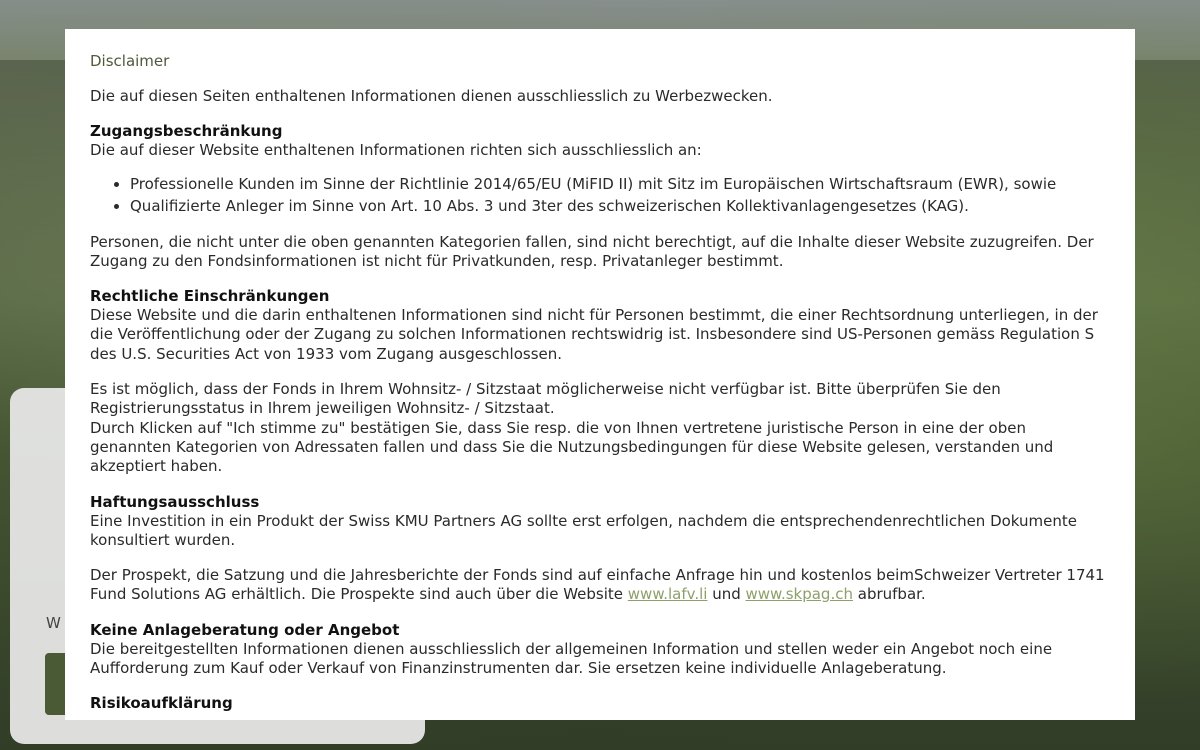 The image size is (1200, 750). What do you see at coordinates (53, 623) in the screenshot?
I see `background-card-text: W` at bounding box center [53, 623].